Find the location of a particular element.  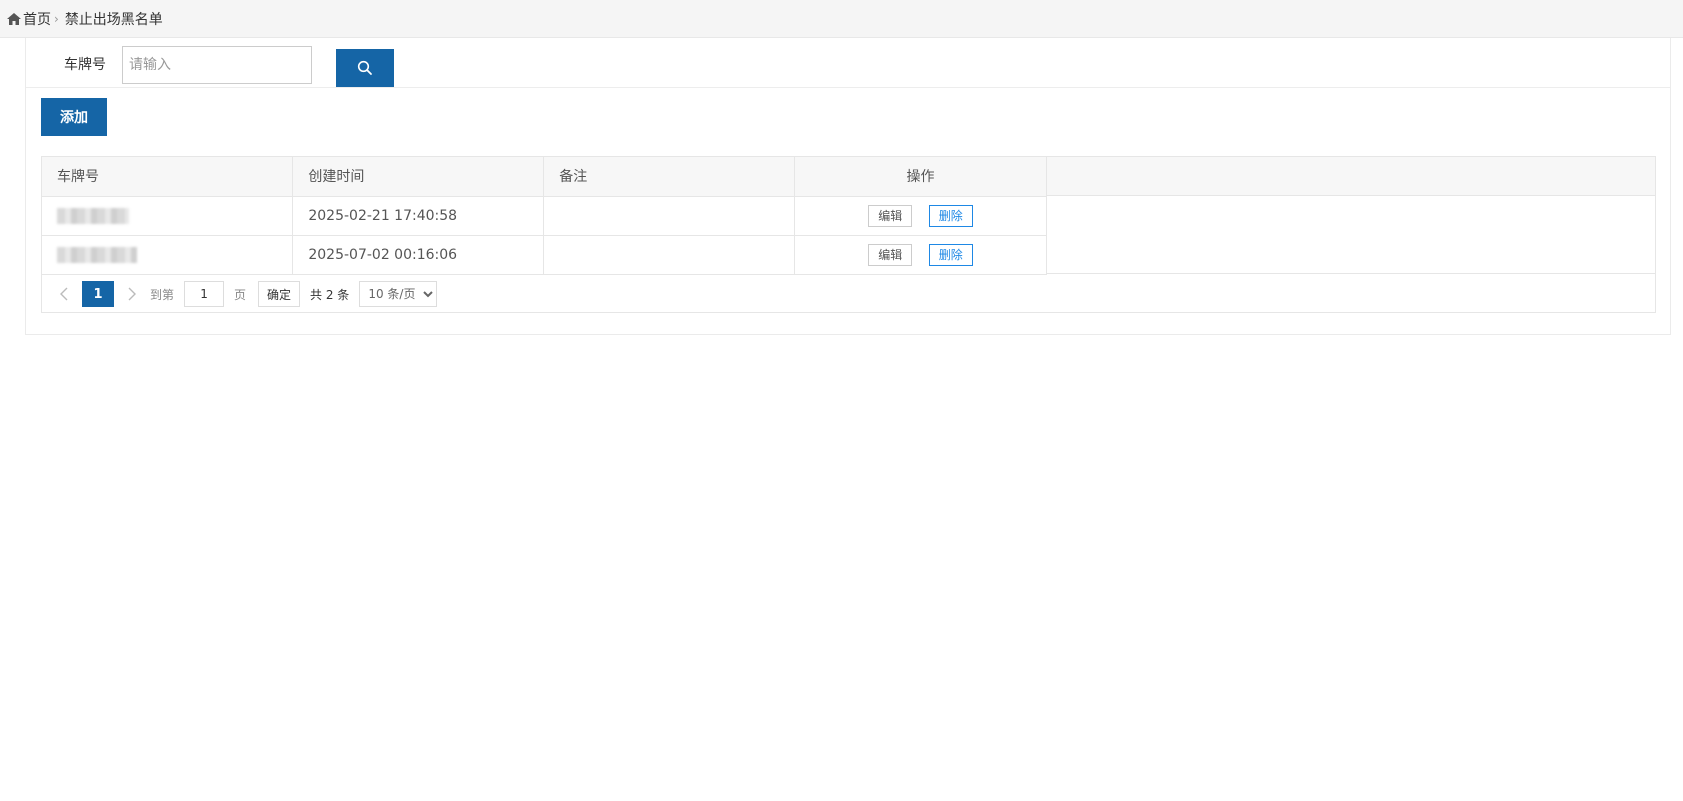

page-size-select: 10 条/页 is located at coordinates (398, 294).